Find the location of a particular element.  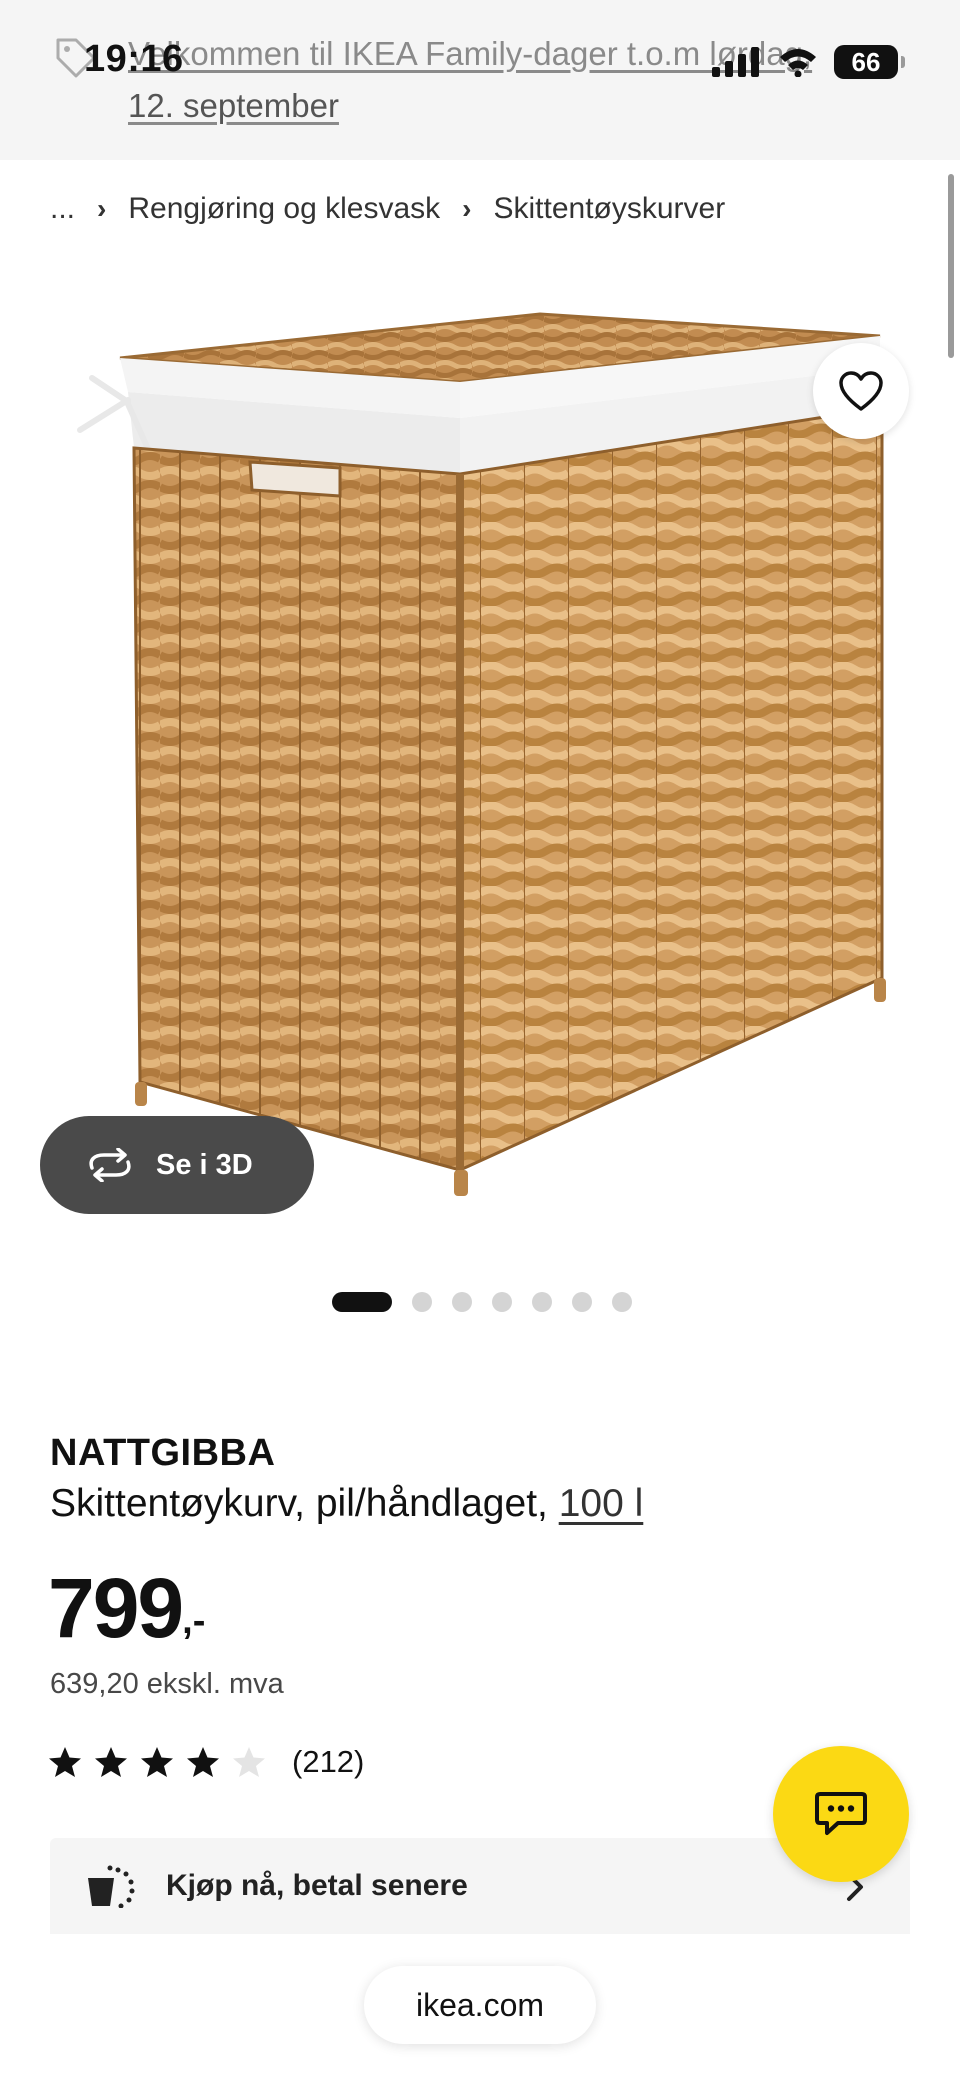

product-rating: (212) is located at coordinates (206, 1762).